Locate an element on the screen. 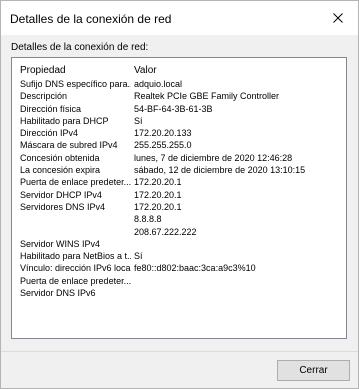 This screenshot has height=389, width=359. table-row: Servidores DNS IPv4 172.20.20.1 is located at coordinates (179, 207).